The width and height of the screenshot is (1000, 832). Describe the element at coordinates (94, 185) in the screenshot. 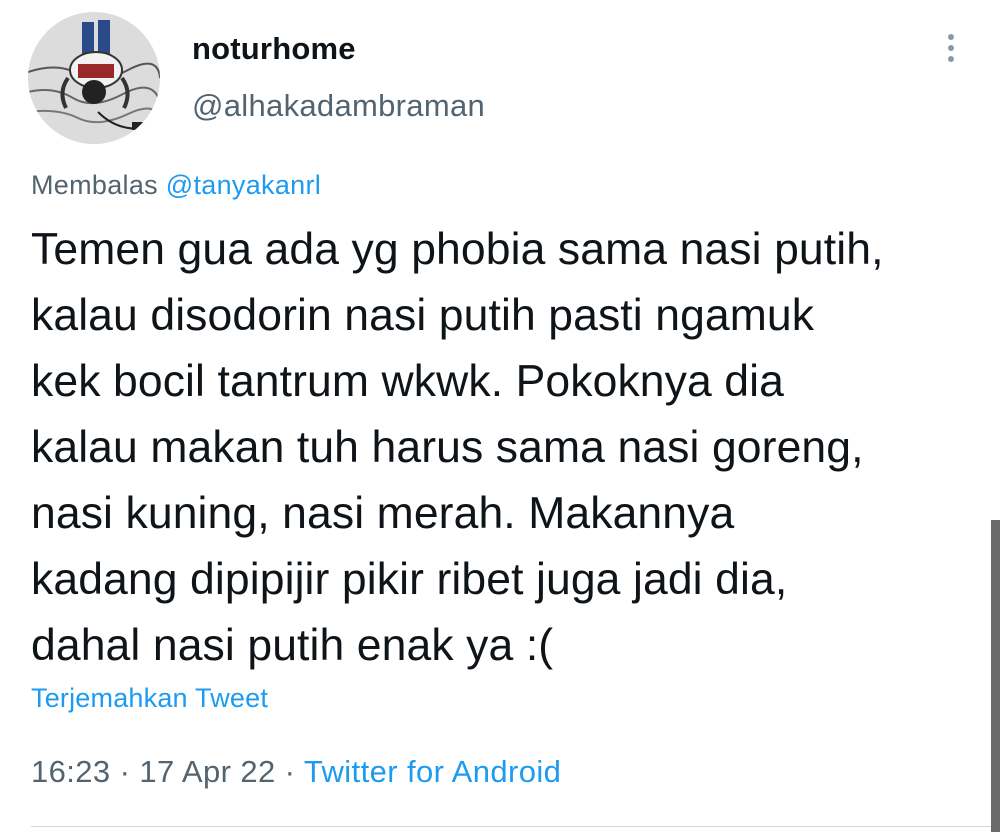

I see `reply-prefix: Membalas` at that location.